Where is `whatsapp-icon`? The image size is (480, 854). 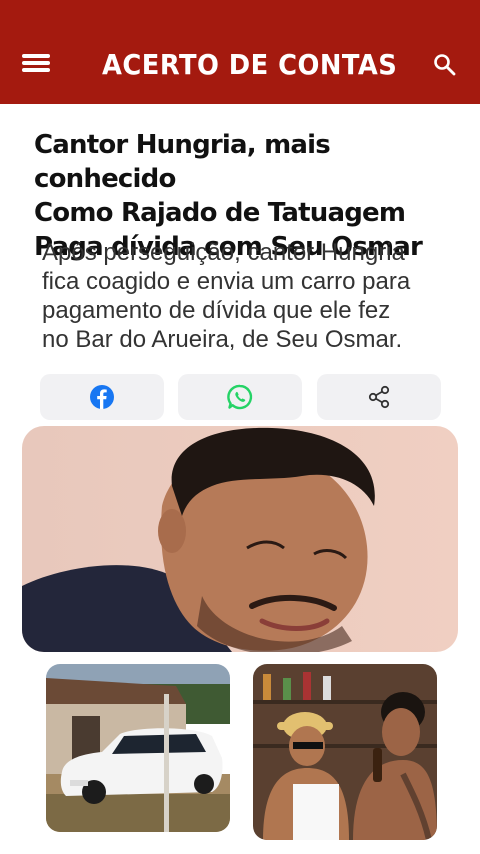 whatsapp-icon is located at coordinates (240, 397).